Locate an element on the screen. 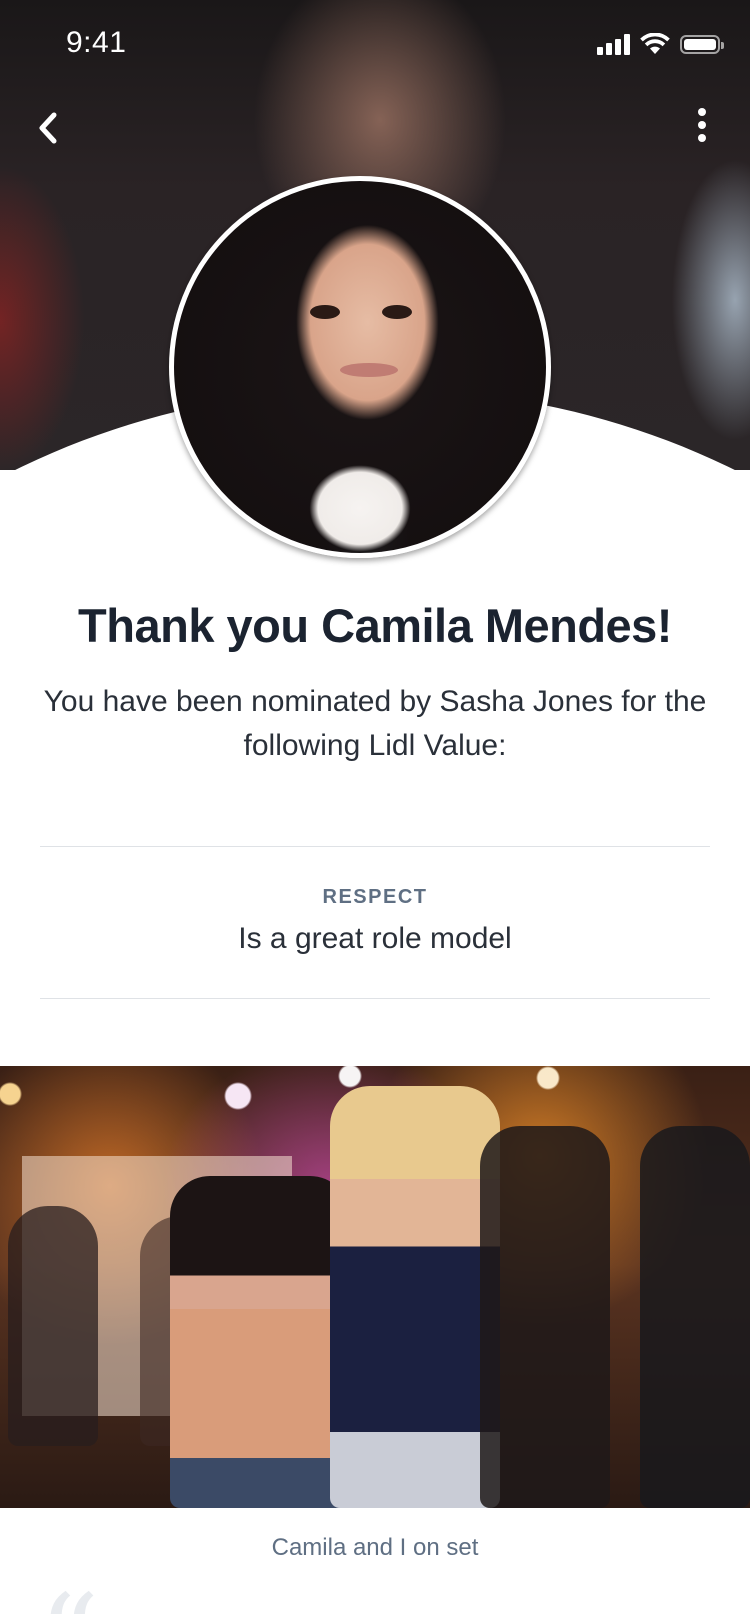  divider-bottom is located at coordinates (375, 998).